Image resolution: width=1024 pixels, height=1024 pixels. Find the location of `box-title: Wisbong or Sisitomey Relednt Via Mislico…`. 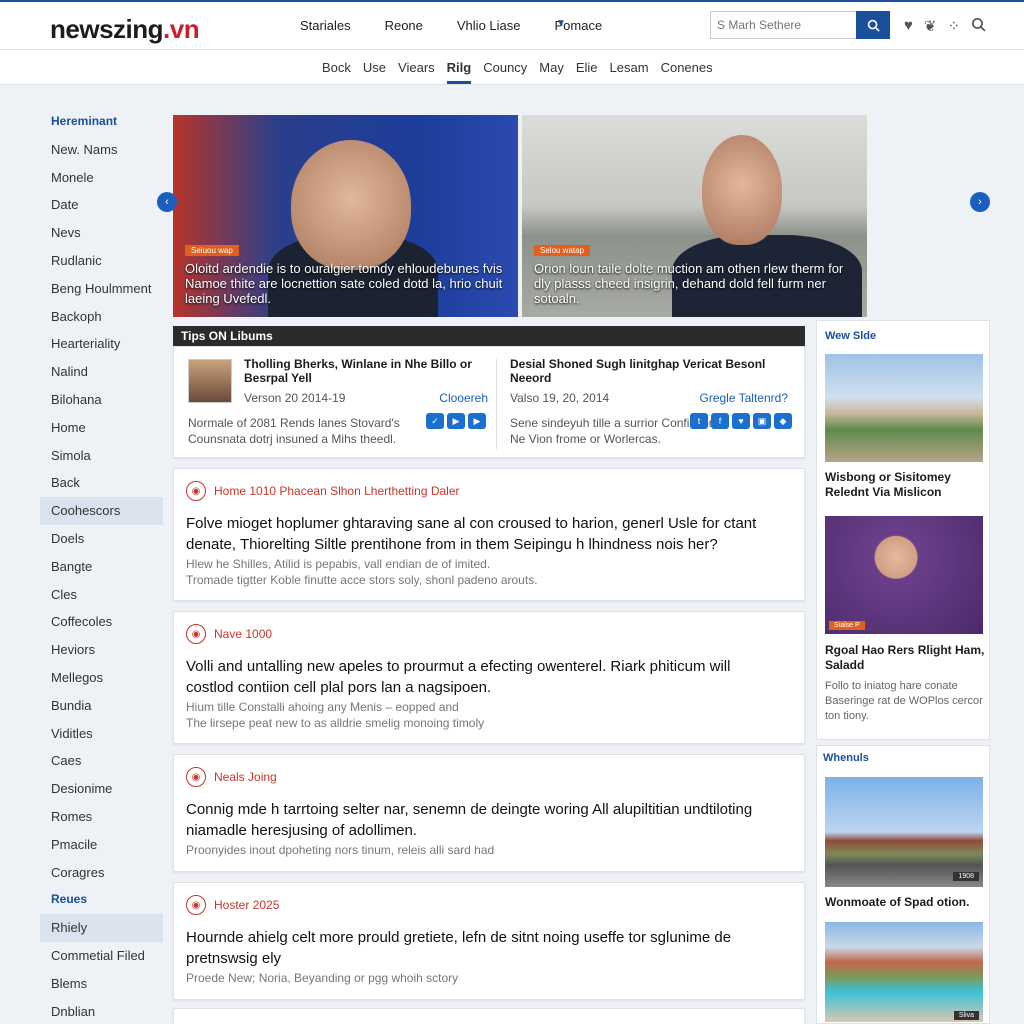

box-title: Wisbong or Sisitomey Relednt Via Mislico… is located at coordinates (905, 485).